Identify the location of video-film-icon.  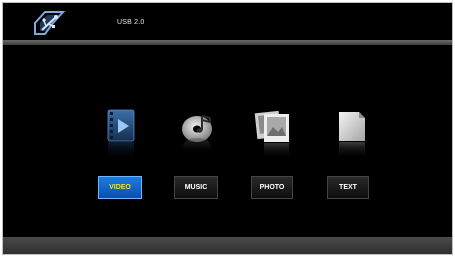
(121, 134).